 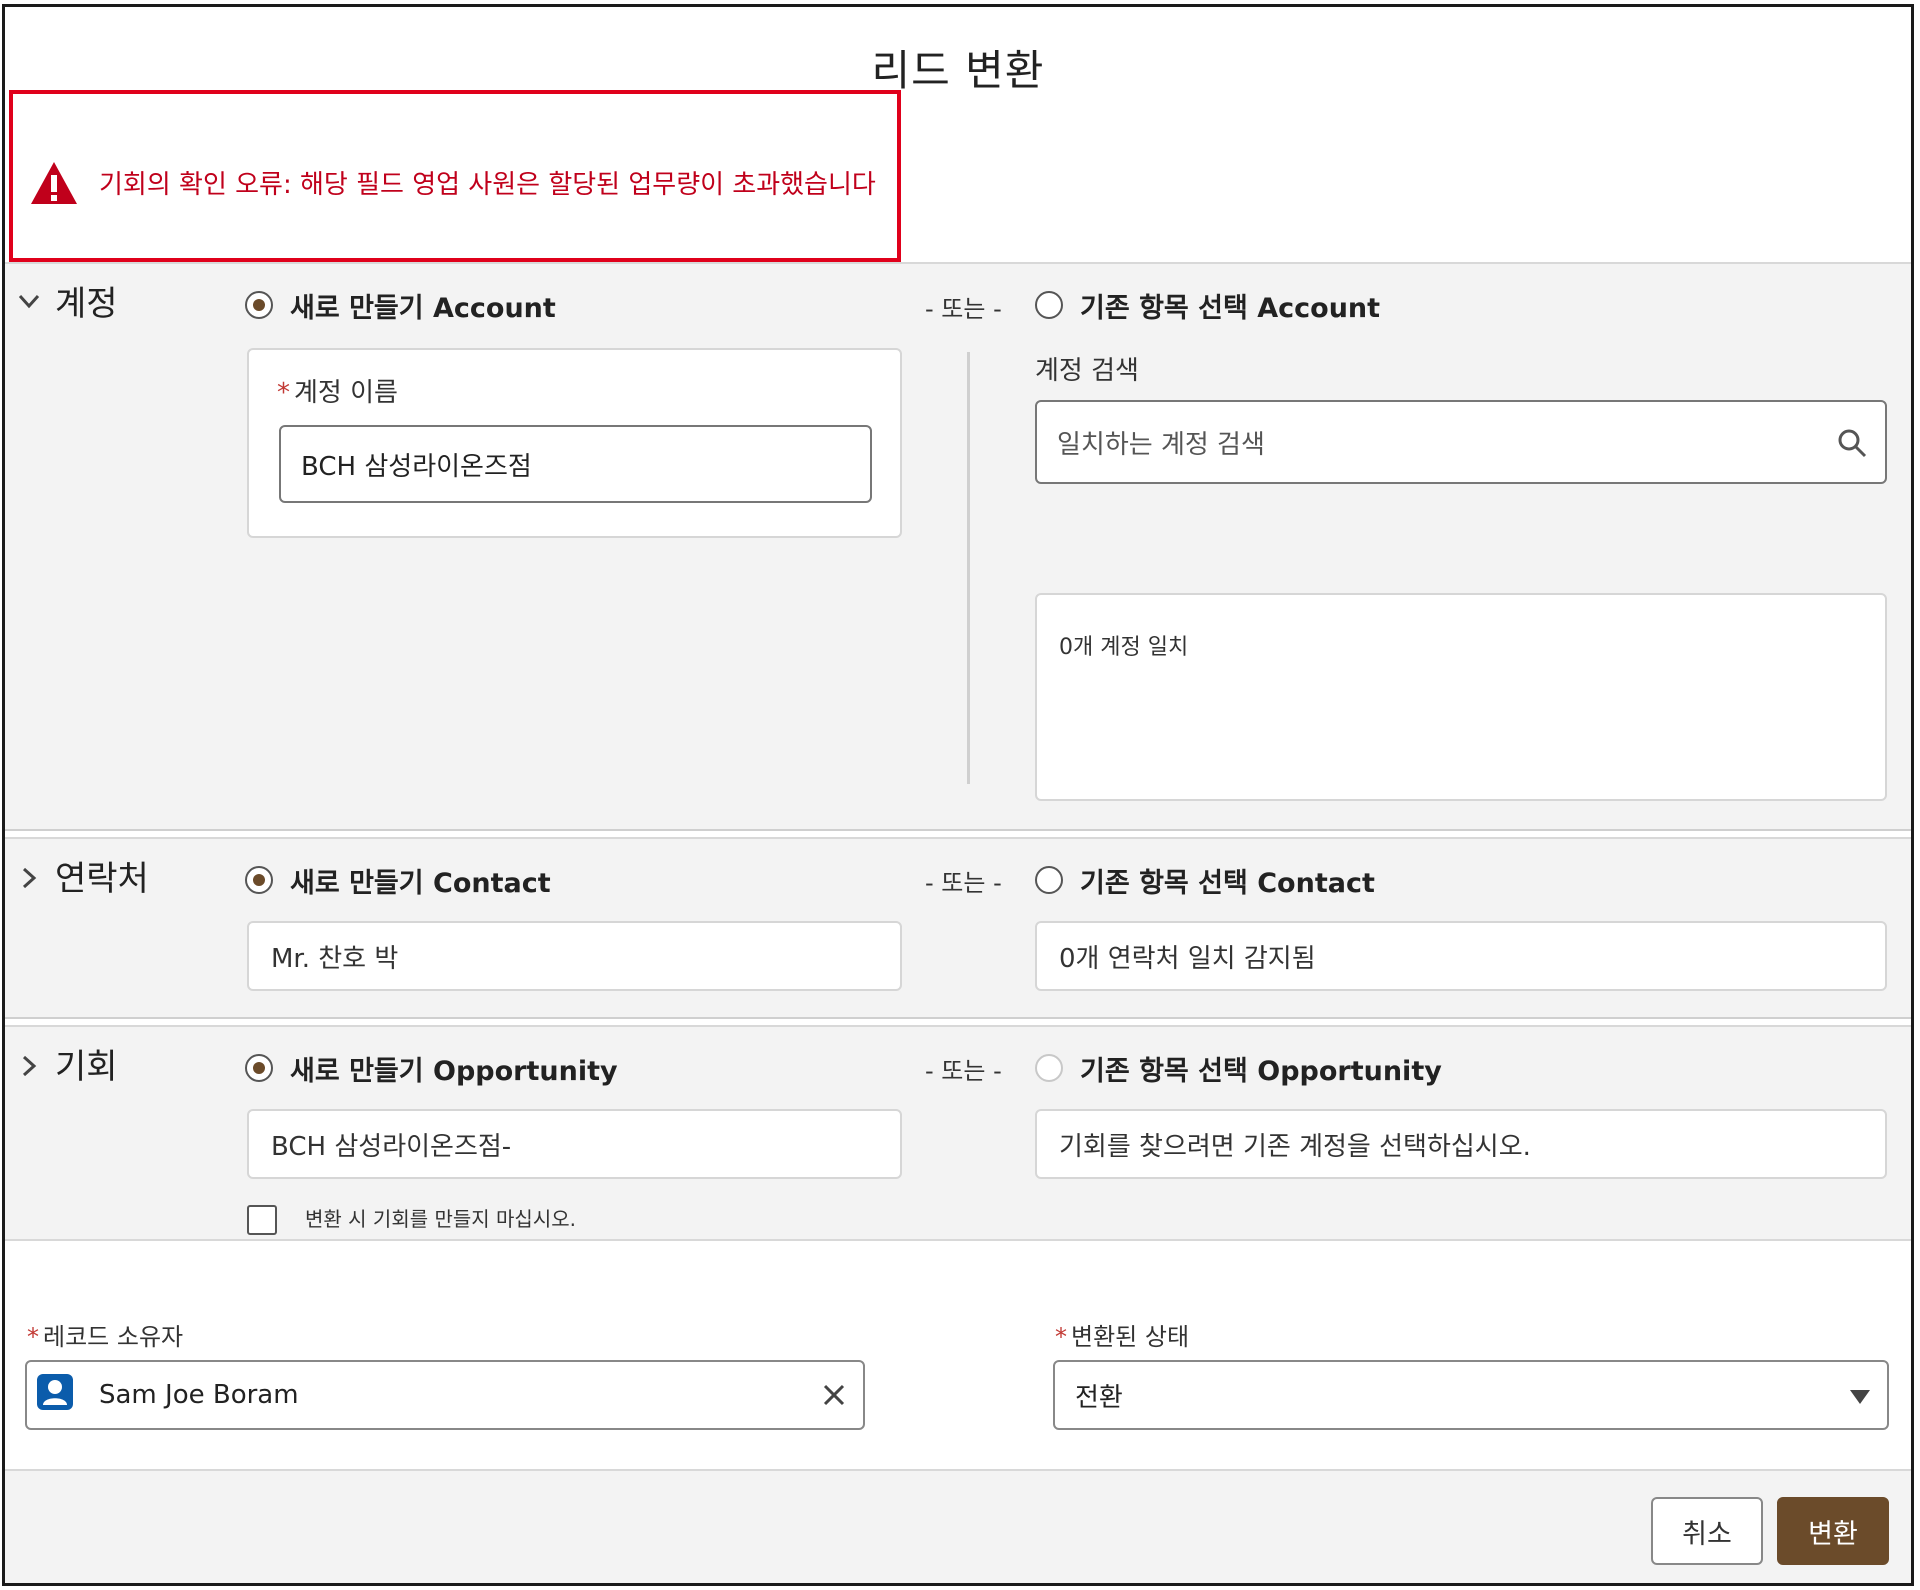 I want to click on clear-icon, so click(x=834, y=1395).